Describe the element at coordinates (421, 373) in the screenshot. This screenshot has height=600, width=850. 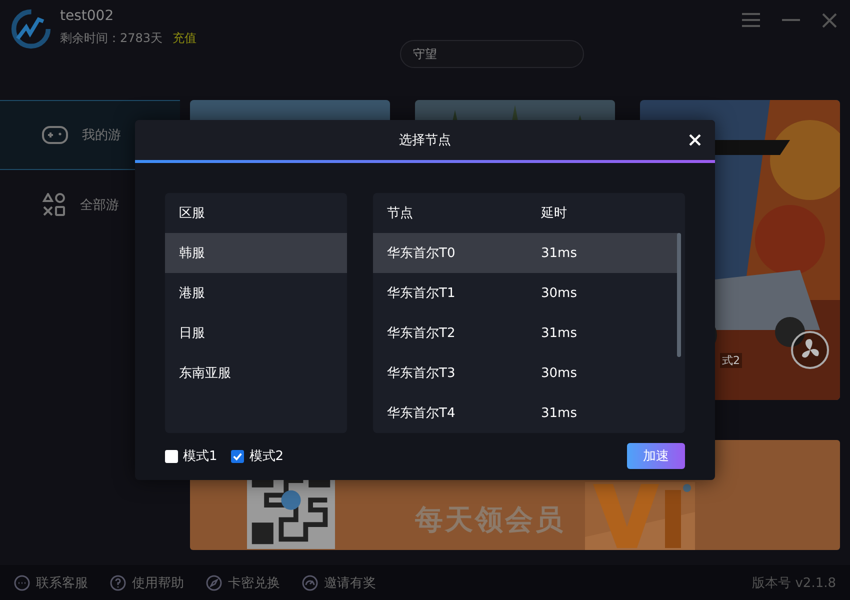
I see `node-name: 华东首尔T3` at that location.